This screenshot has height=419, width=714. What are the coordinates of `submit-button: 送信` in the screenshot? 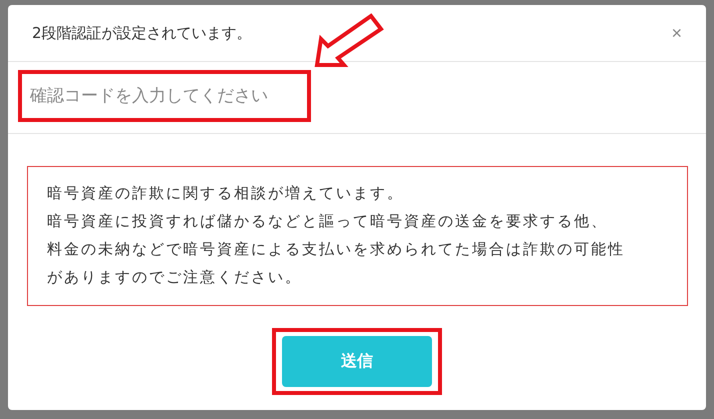 It's located at (357, 361).